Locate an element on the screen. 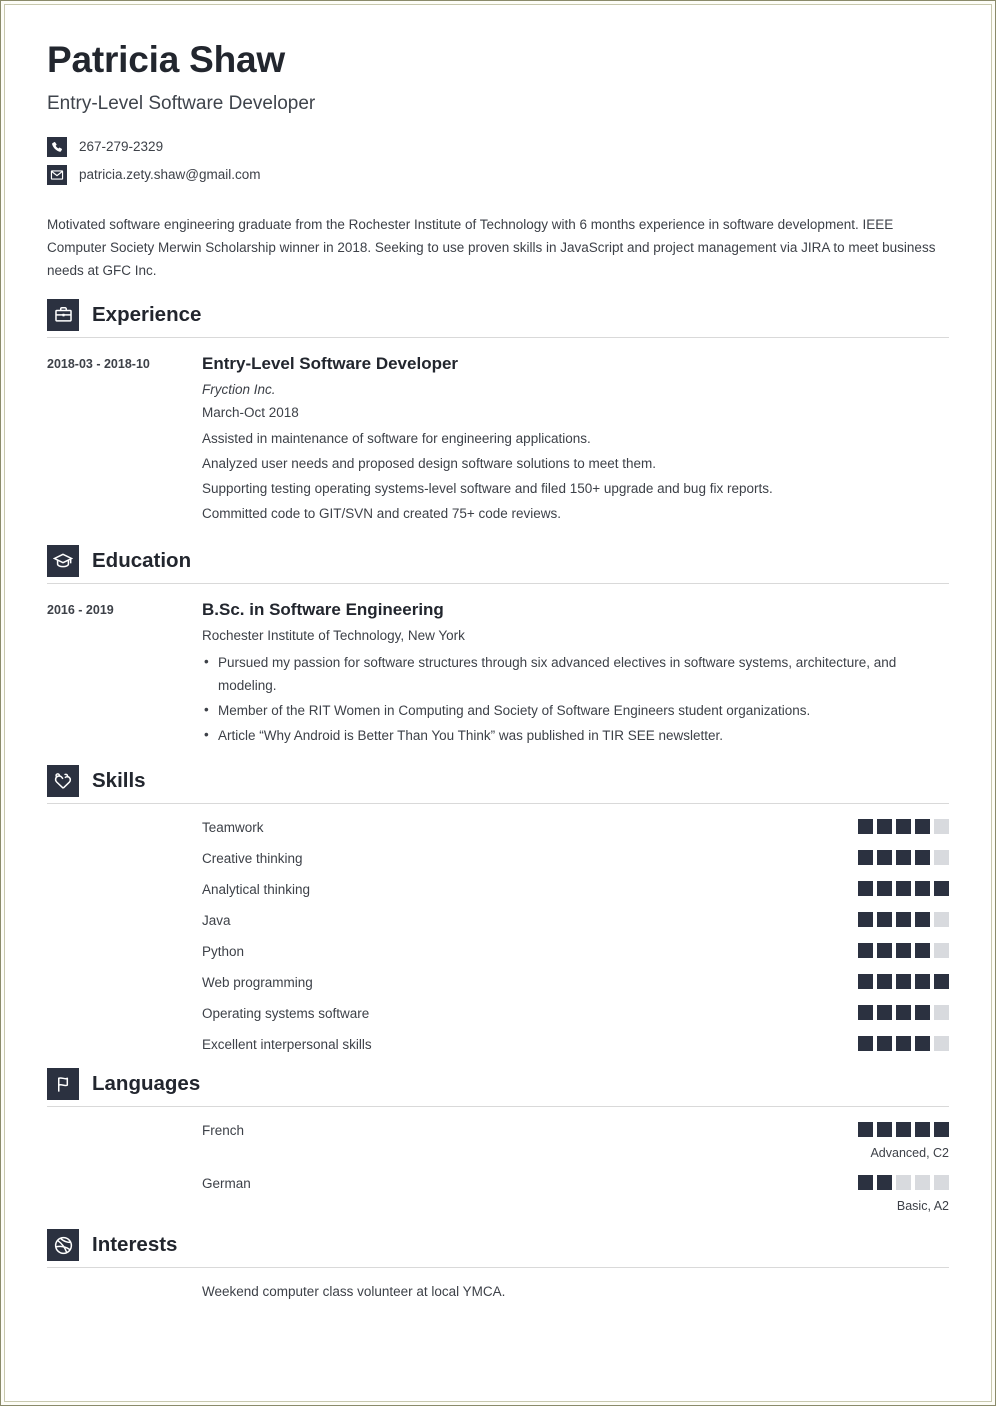  skill-row: Creative thinking is located at coordinates (498, 858).